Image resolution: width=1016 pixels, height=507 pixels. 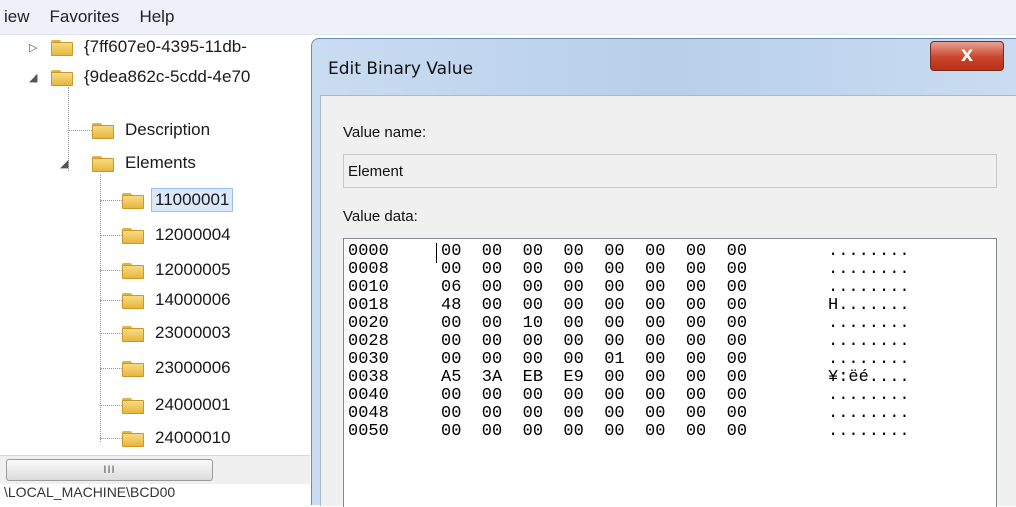 I want to click on tree-node-label: {7ff607e0-4395-11db-, so click(x=165, y=46).